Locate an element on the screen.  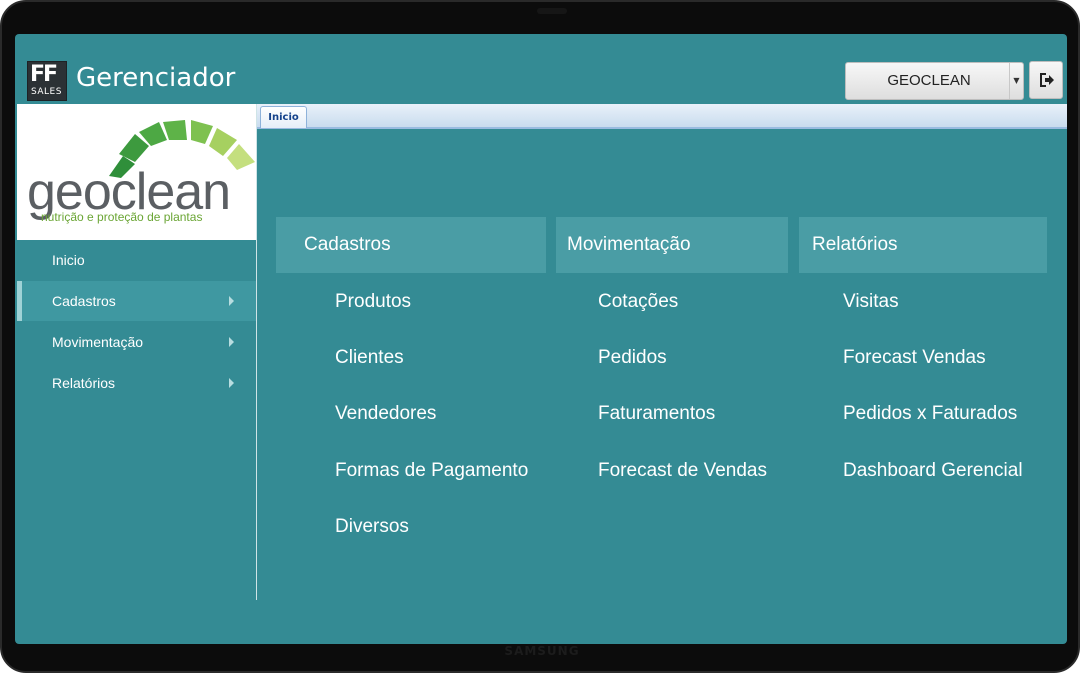
tab-inicio: Inicio is located at coordinates (283, 117).